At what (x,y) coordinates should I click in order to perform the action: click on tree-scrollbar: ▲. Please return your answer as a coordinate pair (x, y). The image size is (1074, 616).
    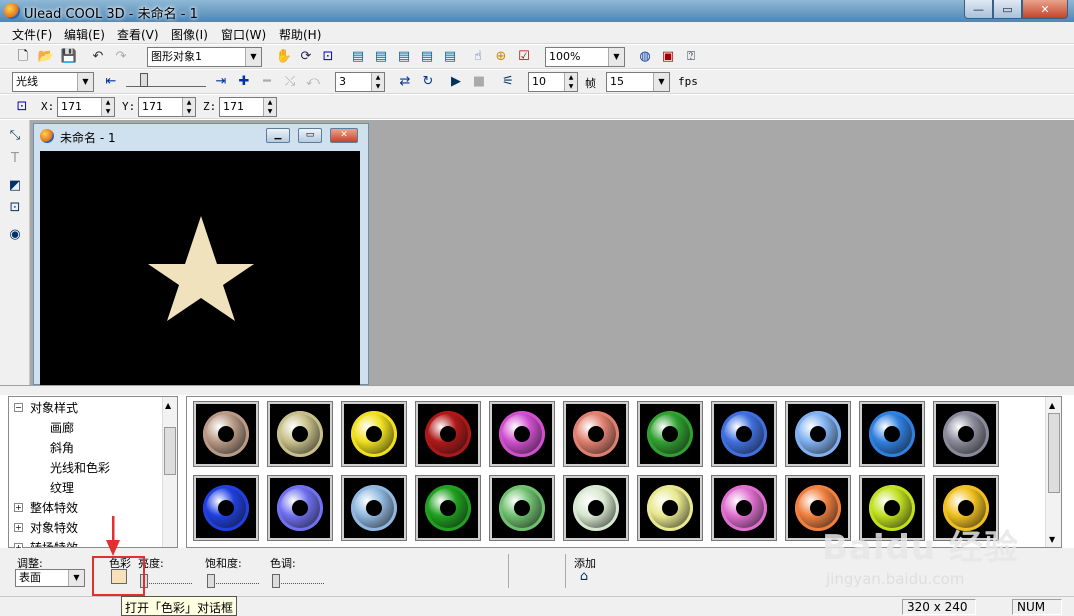
    Looking at the image, I should click on (169, 472).